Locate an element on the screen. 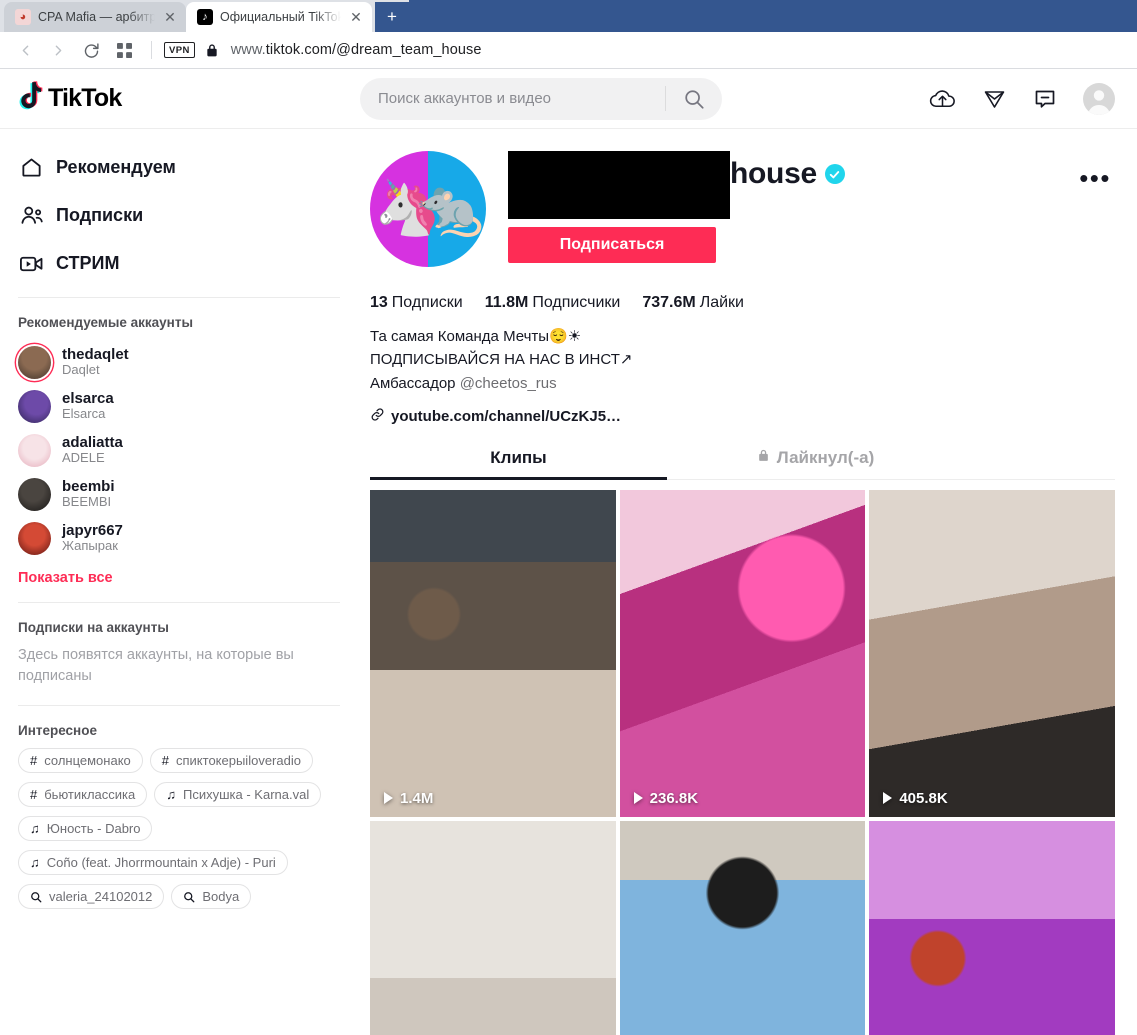 The image size is (1137, 1035). profile-header: 🦄 🐀 house Подписаться ••• is located at coordinates (742, 209).